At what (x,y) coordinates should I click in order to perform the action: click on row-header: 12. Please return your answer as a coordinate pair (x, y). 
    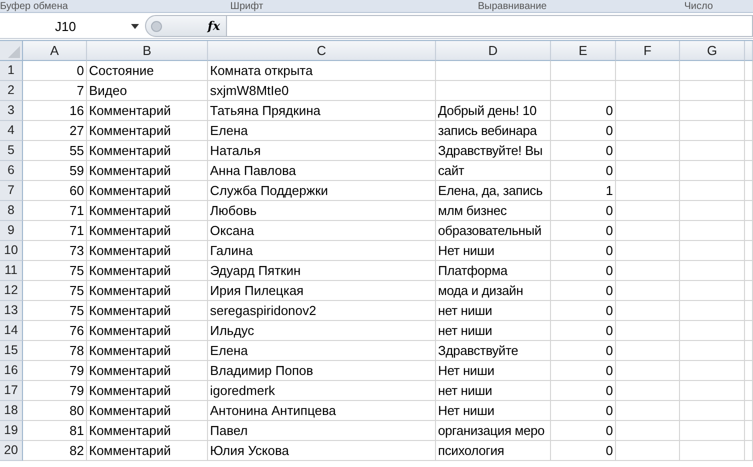
    Looking at the image, I should click on (11, 291).